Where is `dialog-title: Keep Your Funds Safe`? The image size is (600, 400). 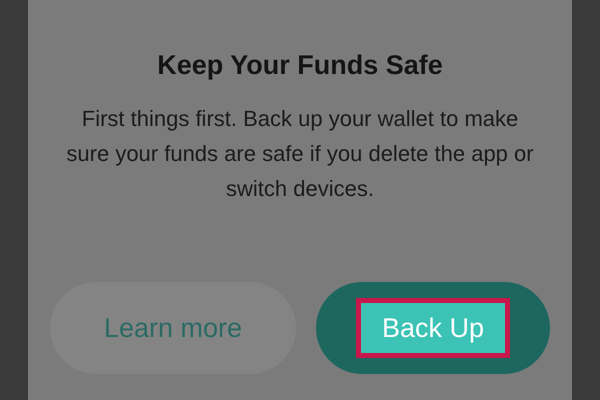 dialog-title: Keep Your Funds Safe is located at coordinates (300, 65).